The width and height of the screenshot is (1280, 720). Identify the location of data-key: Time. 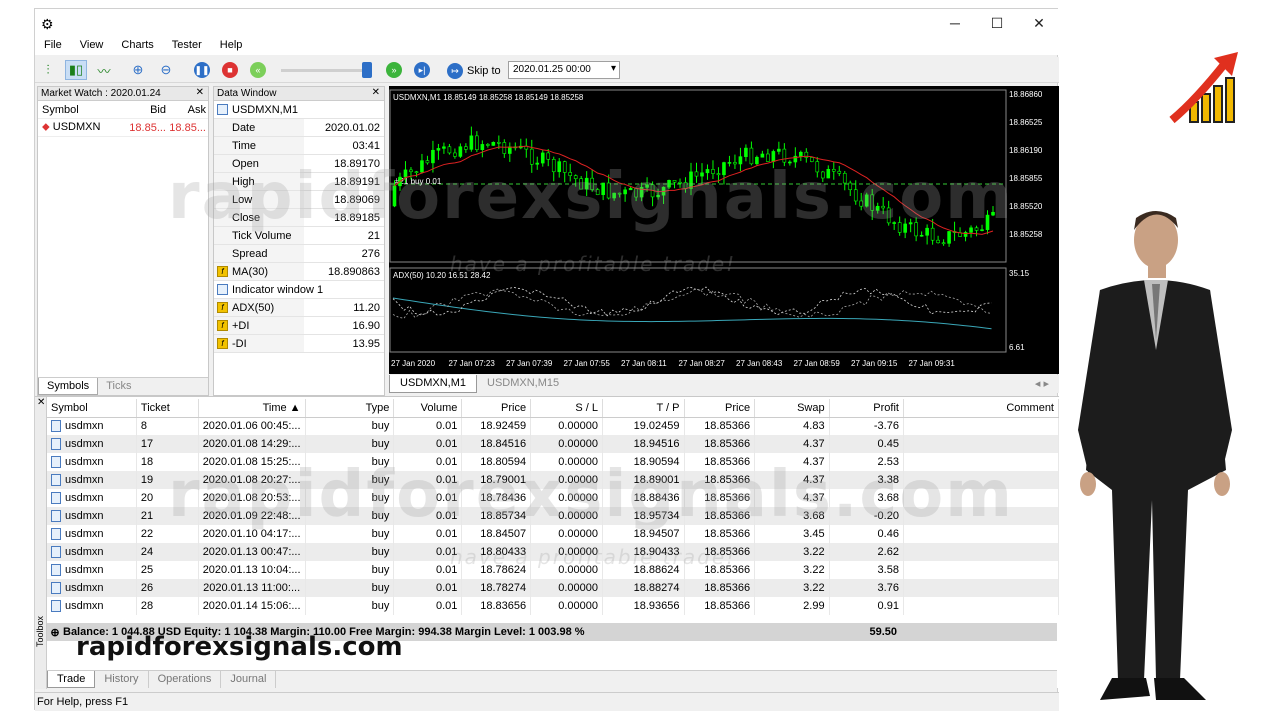
(259, 145).